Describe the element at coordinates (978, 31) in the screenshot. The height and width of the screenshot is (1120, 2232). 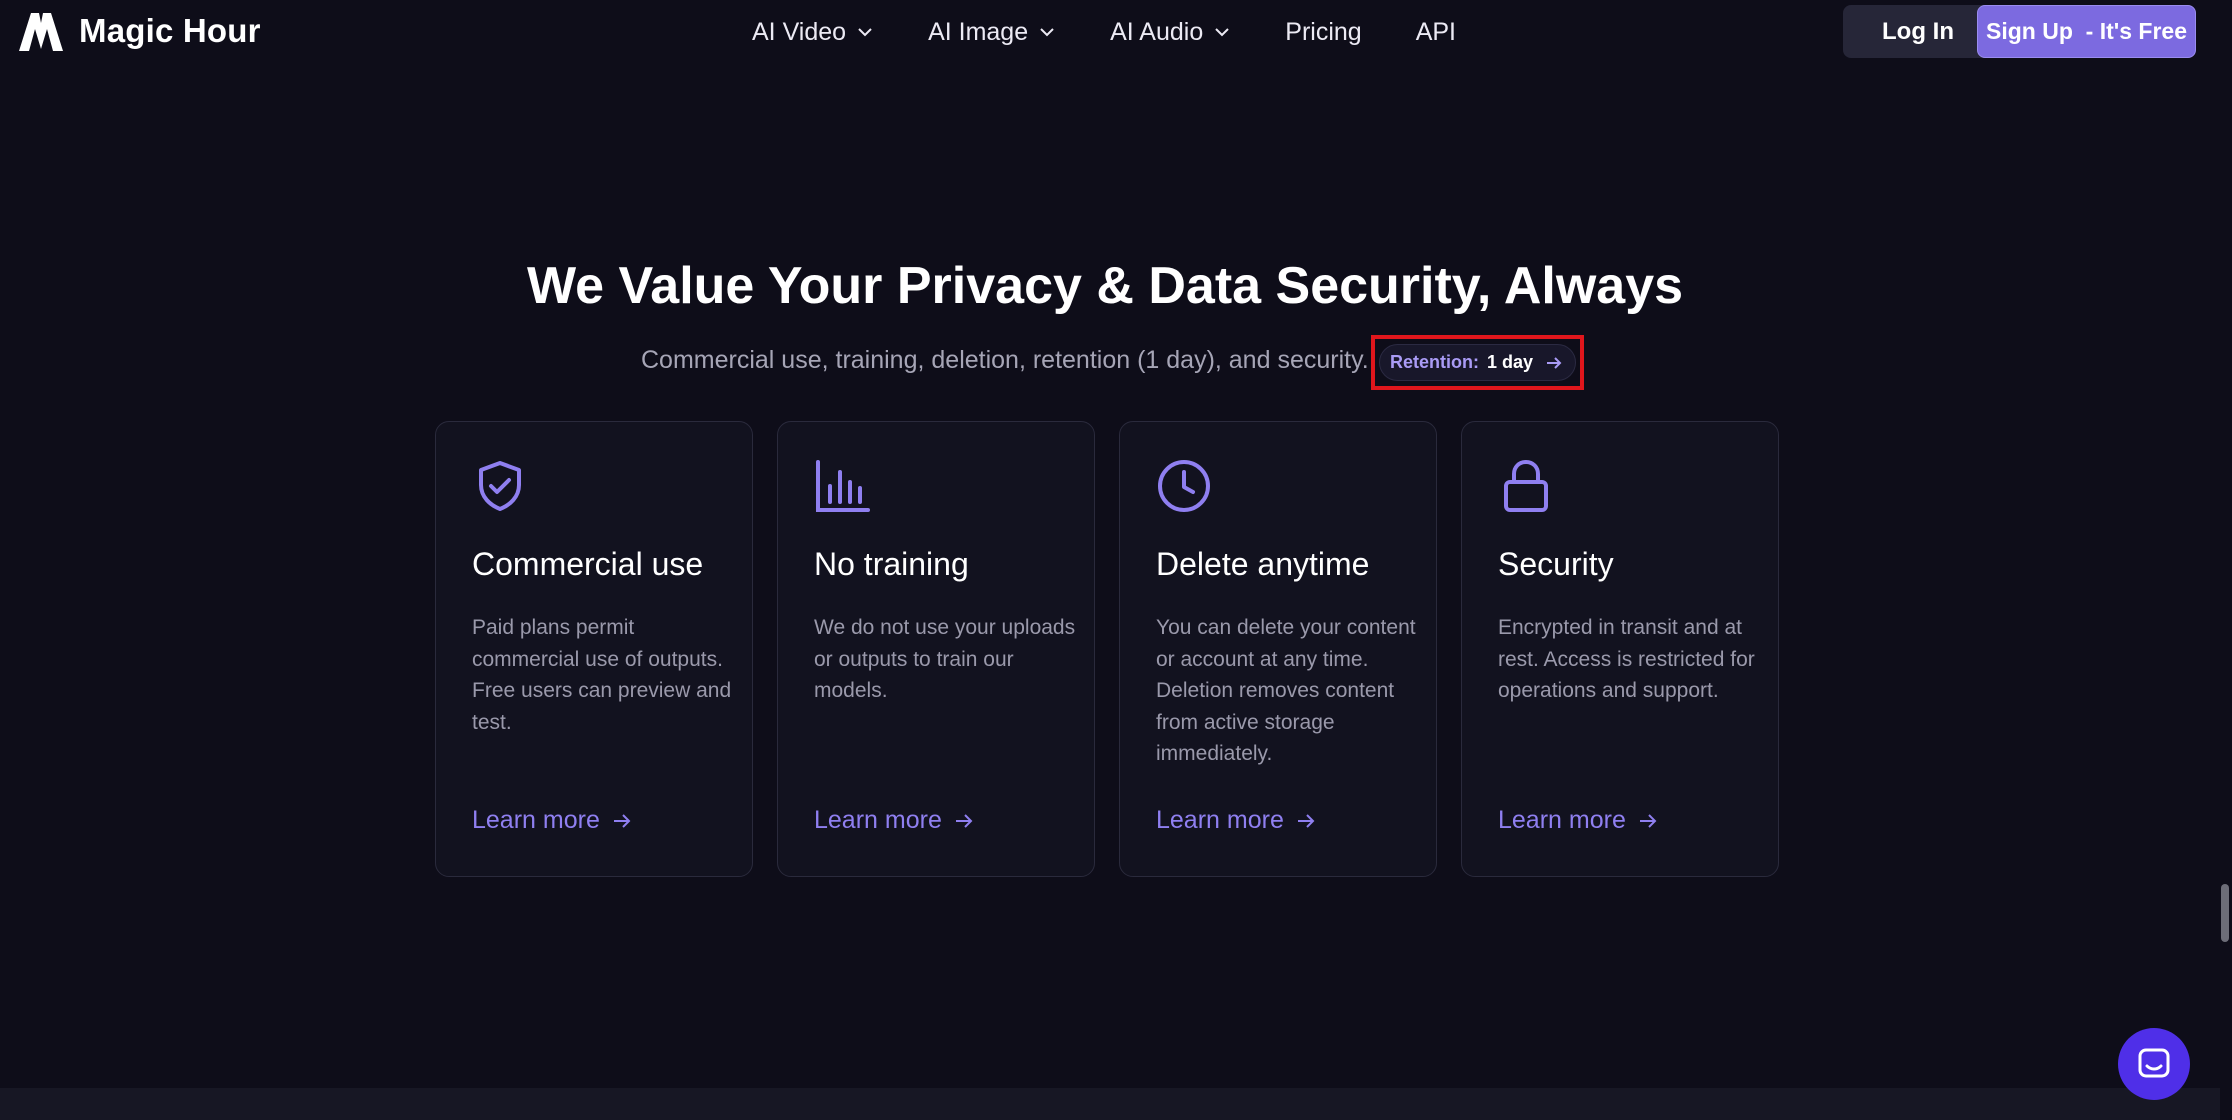
I see `nav-item-label: AI Image` at that location.